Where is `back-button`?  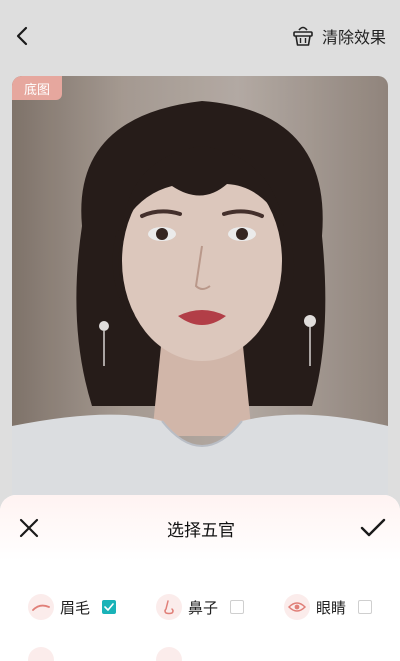
back-button is located at coordinates (22, 36).